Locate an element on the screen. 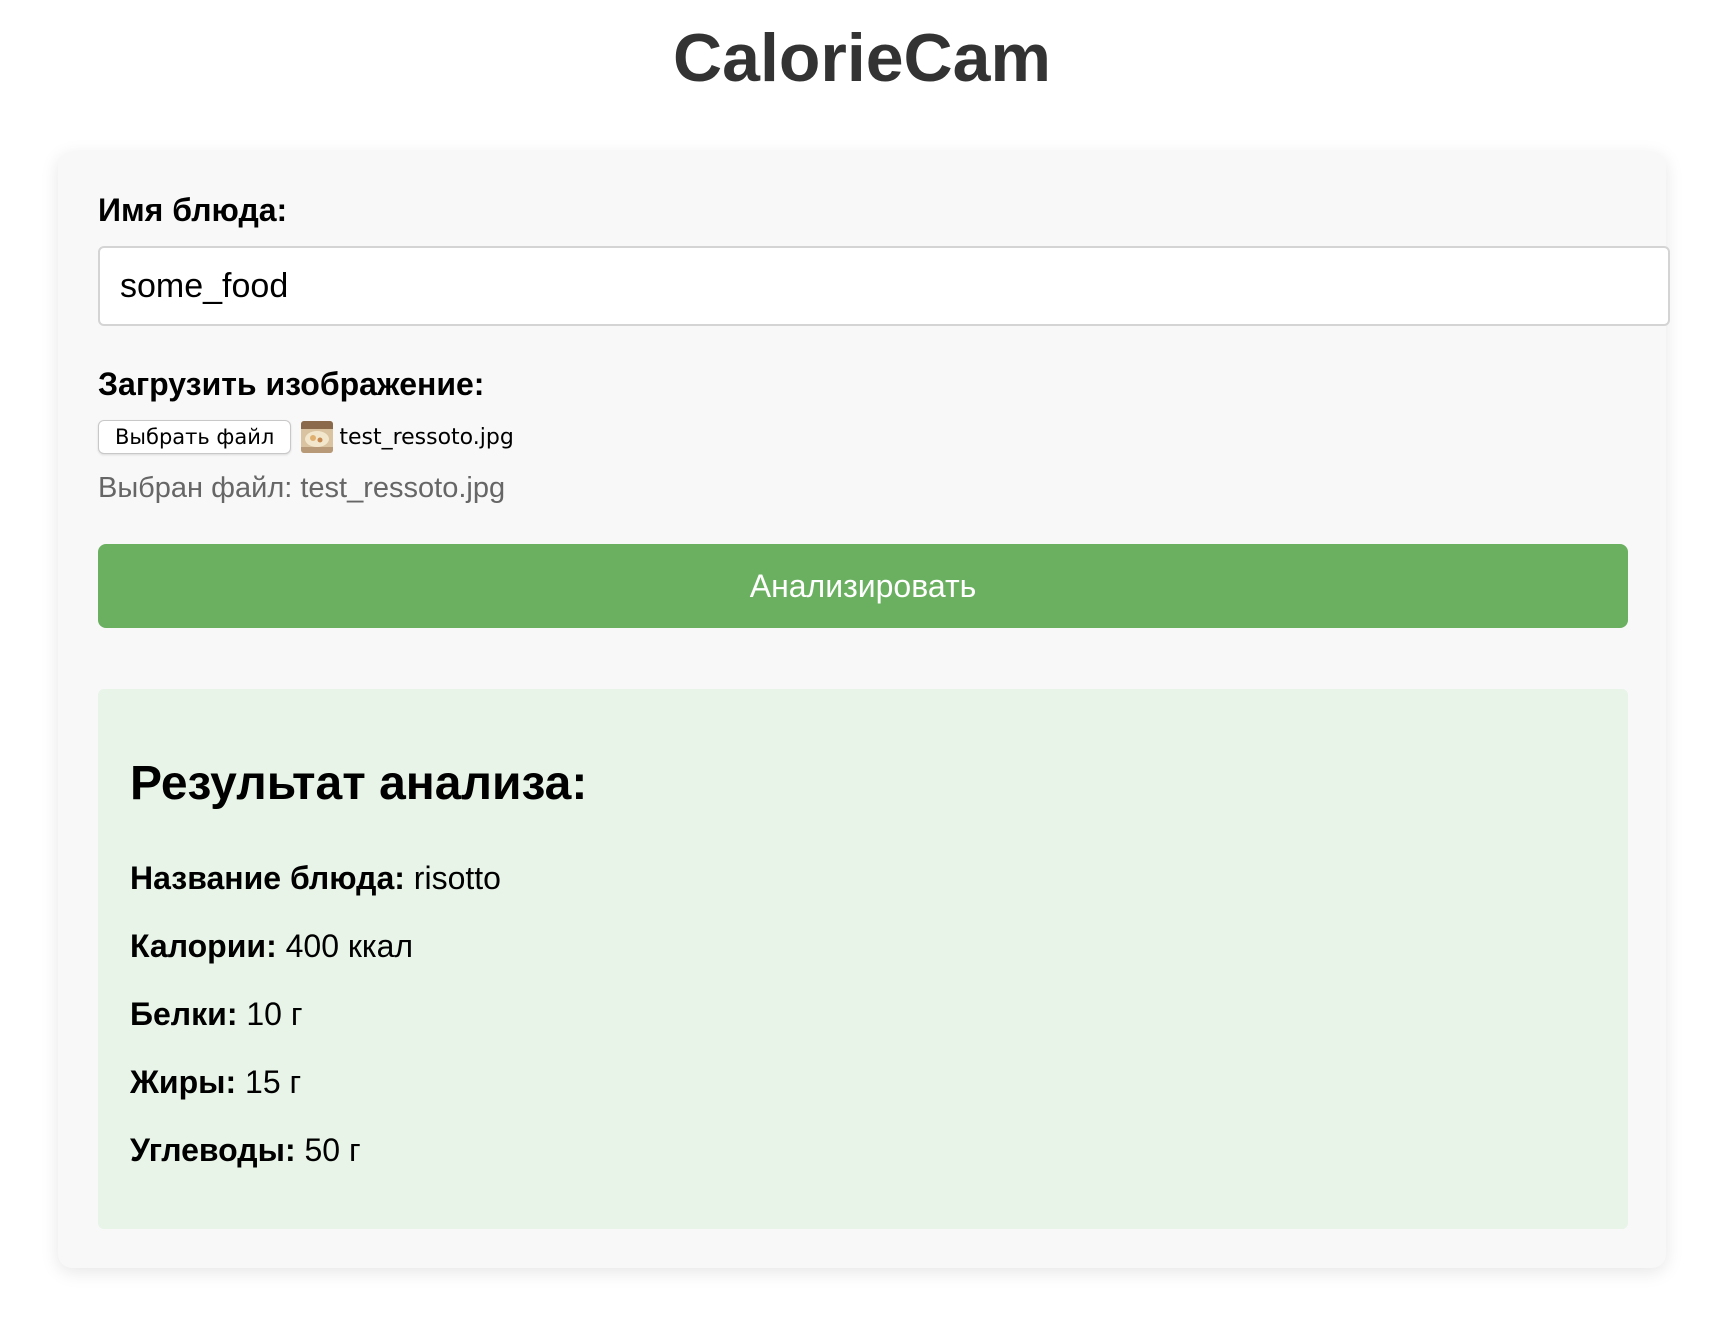 Image resolution: width=1724 pixels, height=1328 pixels. result-label: Название блюда: is located at coordinates (267, 878).